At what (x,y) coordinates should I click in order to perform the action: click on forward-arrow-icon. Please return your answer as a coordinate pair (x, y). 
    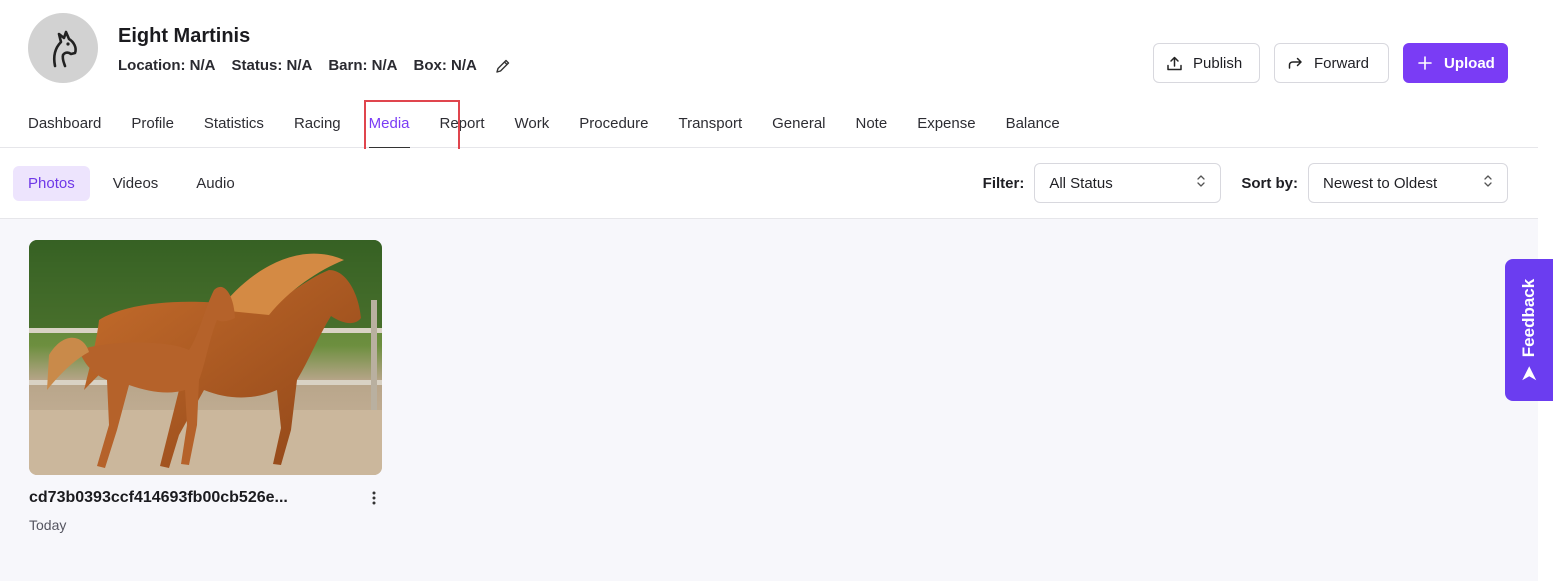
    Looking at the image, I should click on (1295, 63).